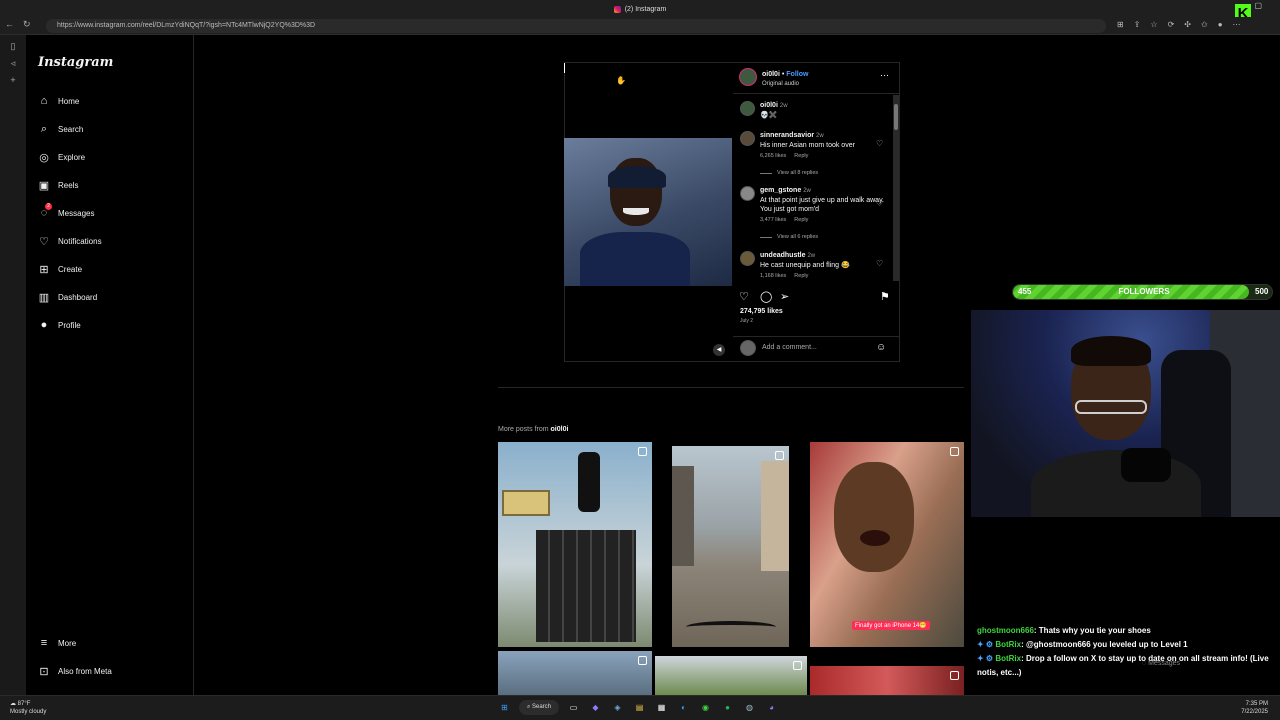 The height and width of the screenshot is (720, 1280). I want to click on post-header, so click(816, 78).